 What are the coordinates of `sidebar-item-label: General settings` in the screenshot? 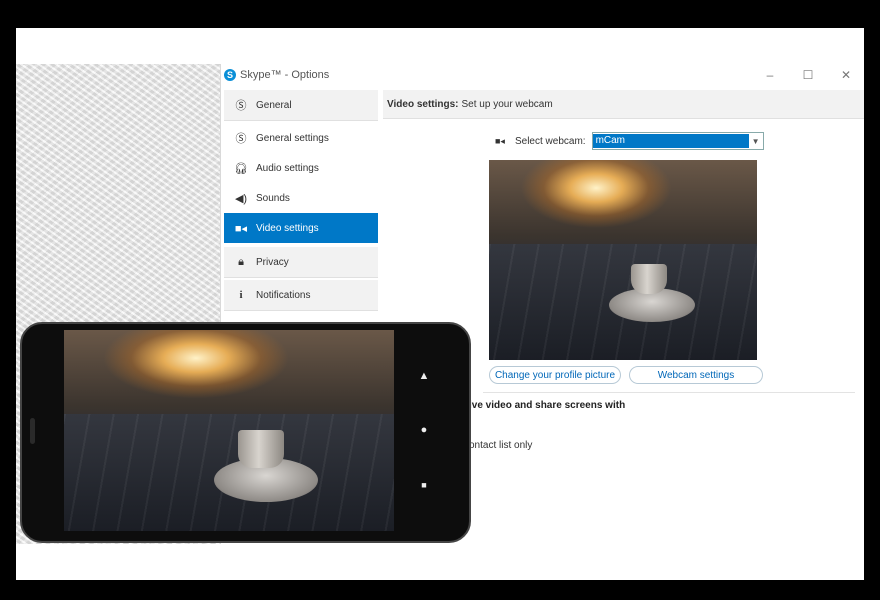 It's located at (292, 138).